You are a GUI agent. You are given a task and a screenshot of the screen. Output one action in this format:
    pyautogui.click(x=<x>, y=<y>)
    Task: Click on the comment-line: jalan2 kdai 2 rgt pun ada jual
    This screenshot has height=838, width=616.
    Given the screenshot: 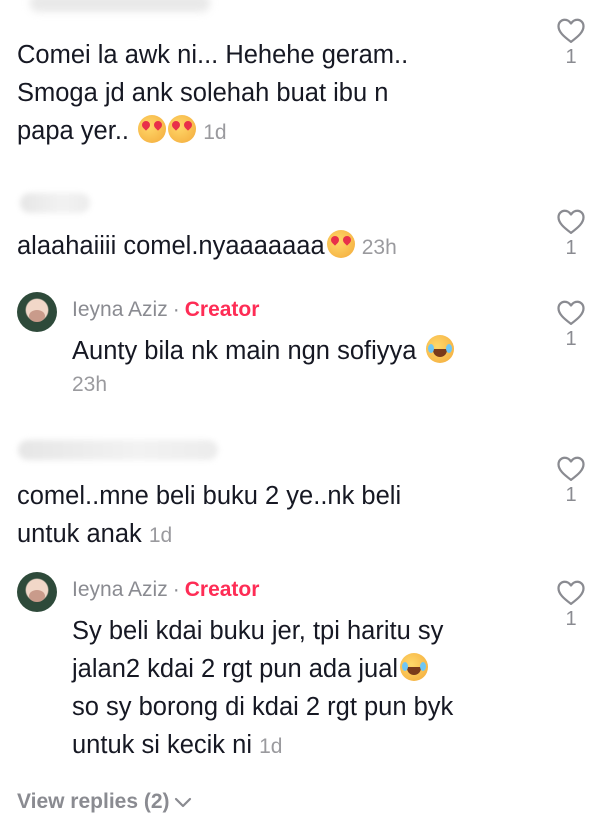 What is the action you would take?
    pyautogui.click(x=235, y=669)
    